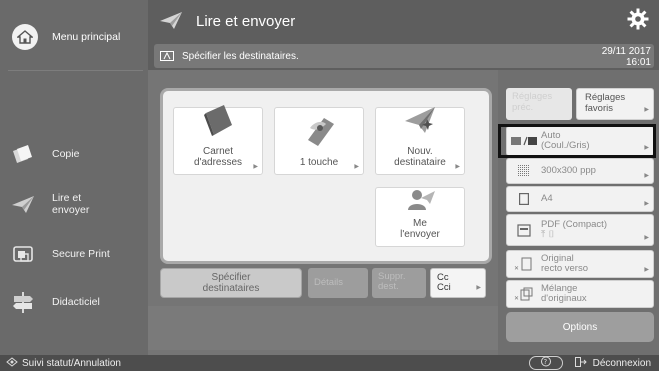 The image size is (659, 371). Describe the element at coordinates (246, 21) in the screenshot. I see `page-title-text: Lire et envoyer` at that location.